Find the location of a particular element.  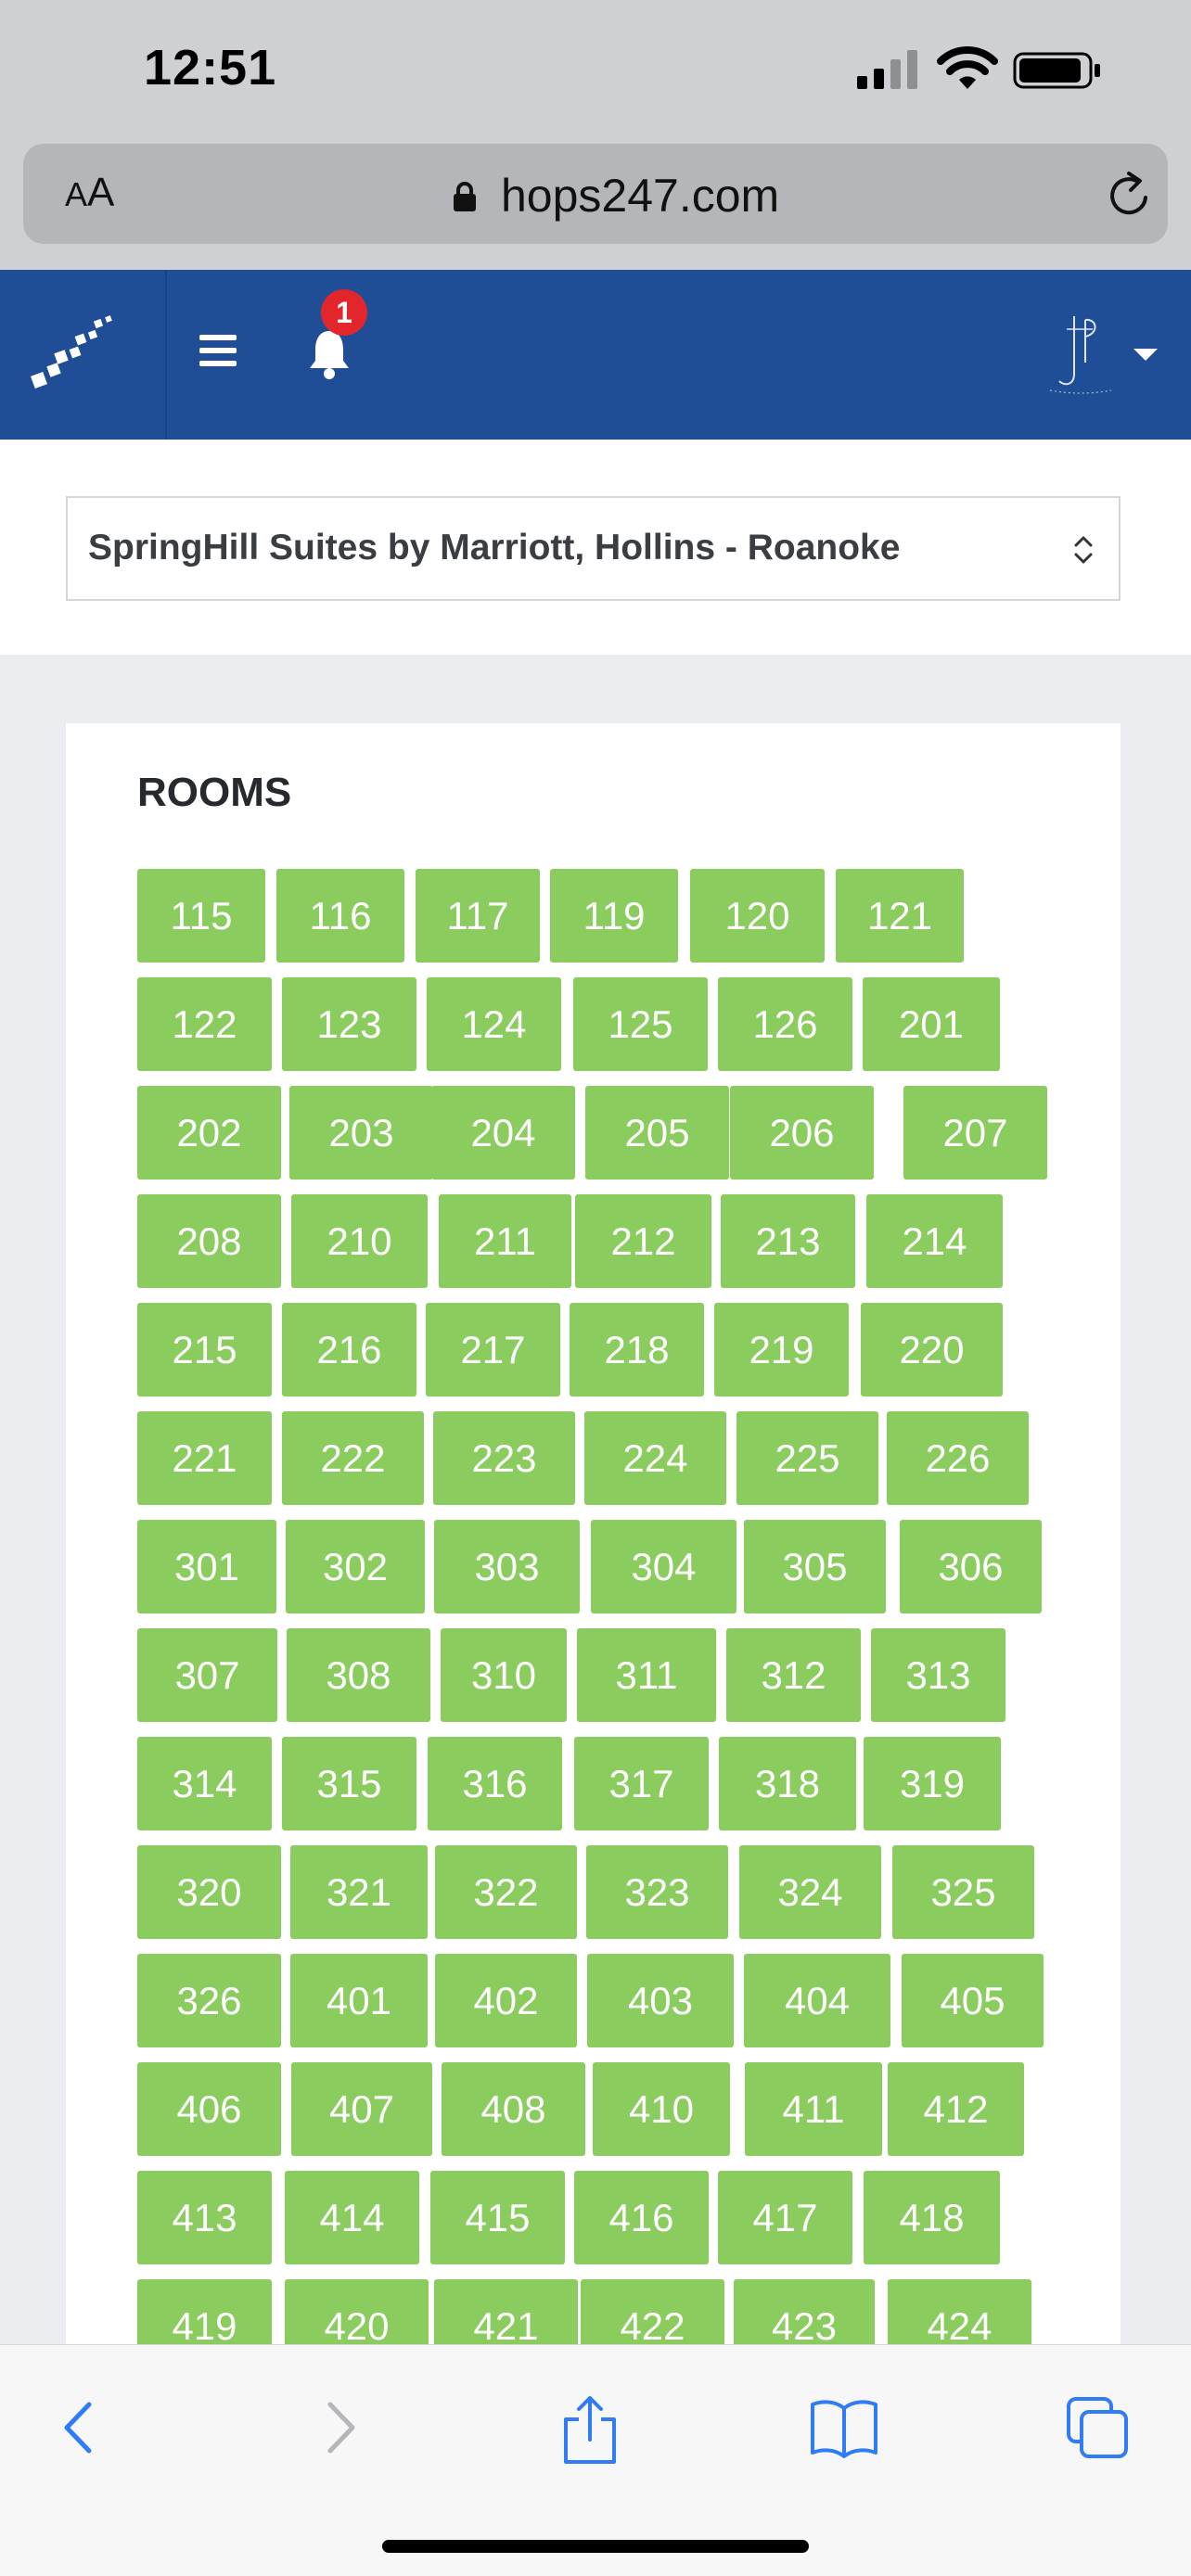

status-bar: 12:51 is located at coordinates (595, 67).